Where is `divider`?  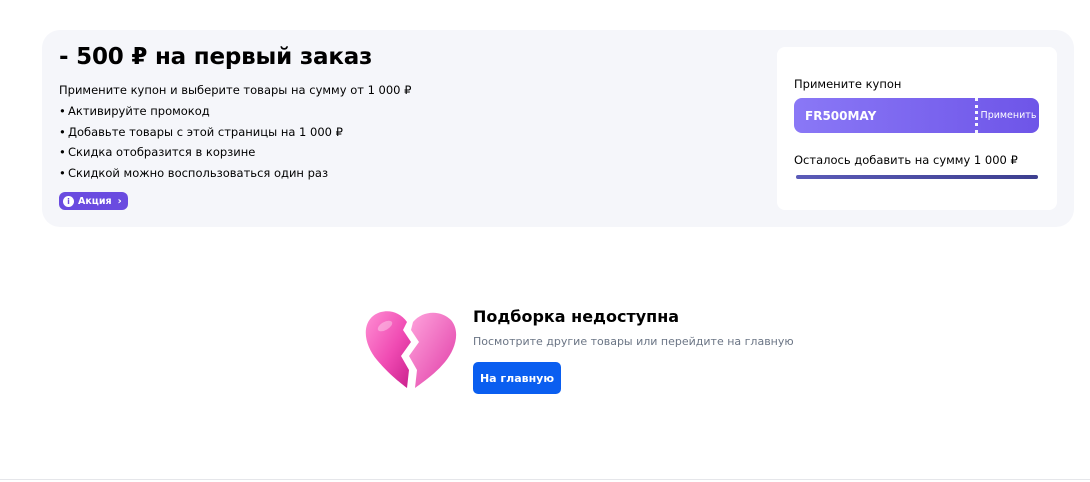
divider is located at coordinates (545, 479).